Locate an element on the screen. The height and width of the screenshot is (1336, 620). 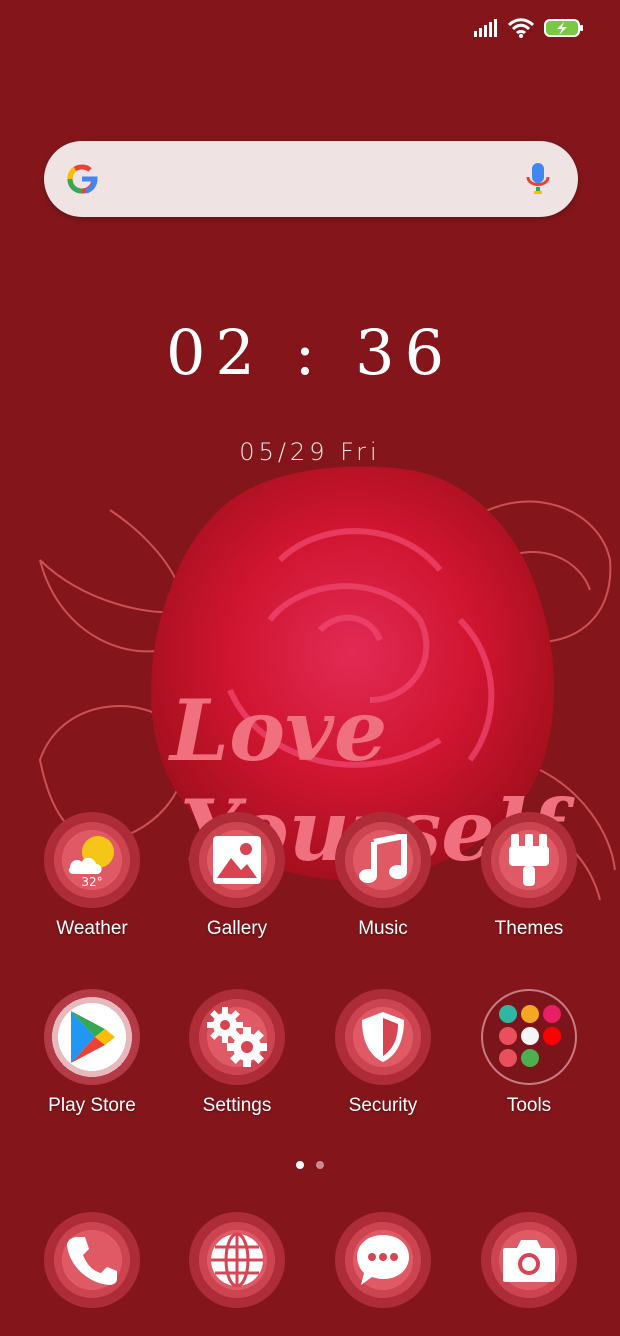
app-label-security: Security is located at coordinates (383, 1105).